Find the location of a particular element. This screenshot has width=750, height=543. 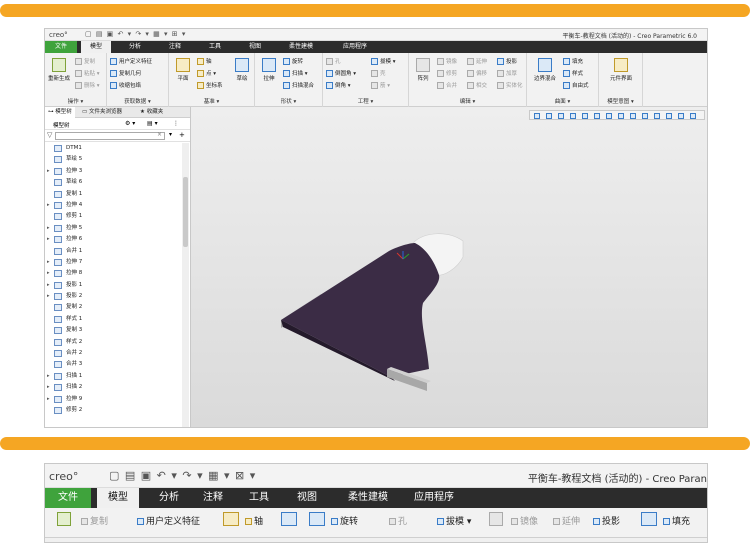

sketch-icon-bottom is located at coordinates (290, 519).